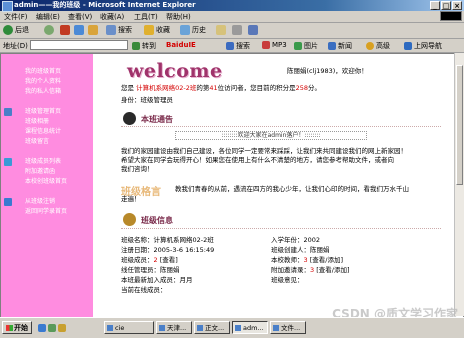 The width and height of the screenshot is (464, 338). What do you see at coordinates (16, 30) in the screenshot?
I see `back-button: 后退` at bounding box center [16, 30].